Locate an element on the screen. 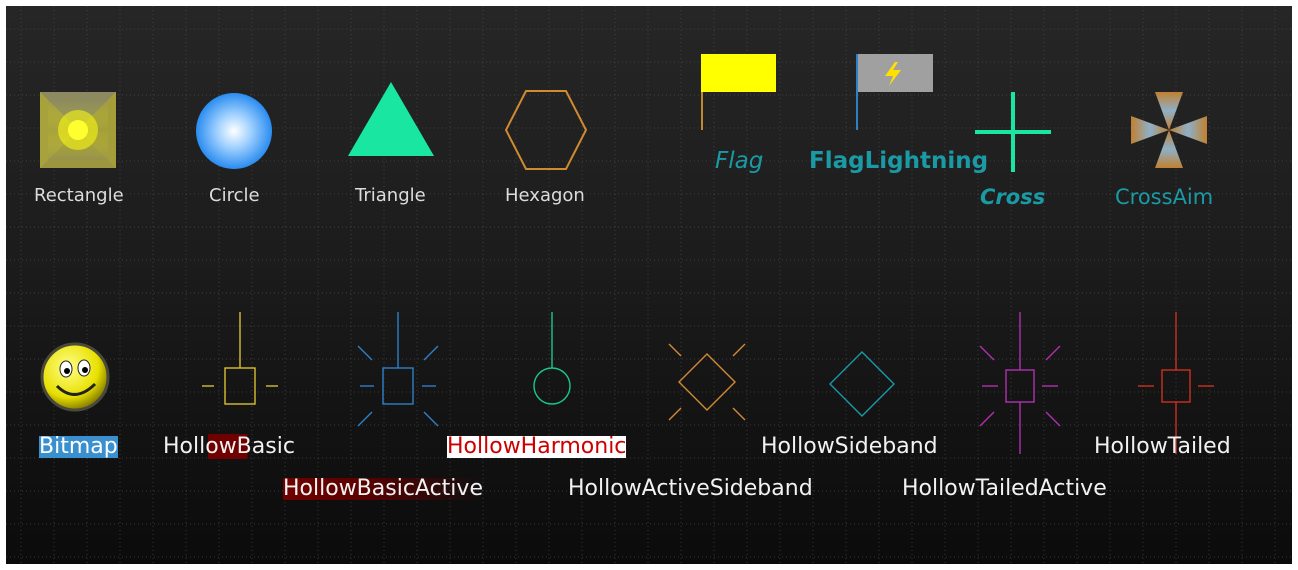 The image size is (1298, 570). bitmap-label: Bitmap is located at coordinates (78, 446).